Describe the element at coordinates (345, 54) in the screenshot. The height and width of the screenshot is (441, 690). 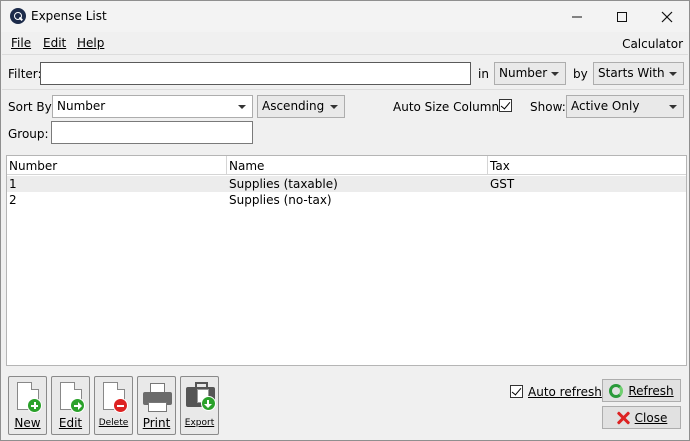
I see `menu-divider` at that location.